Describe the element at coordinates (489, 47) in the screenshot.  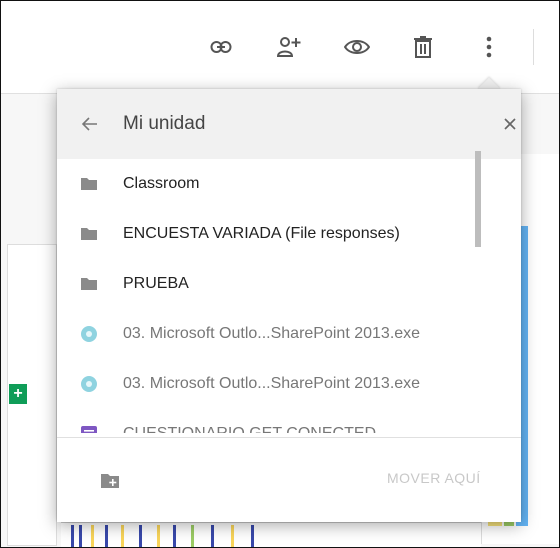
I see `more-vert-icon` at that location.